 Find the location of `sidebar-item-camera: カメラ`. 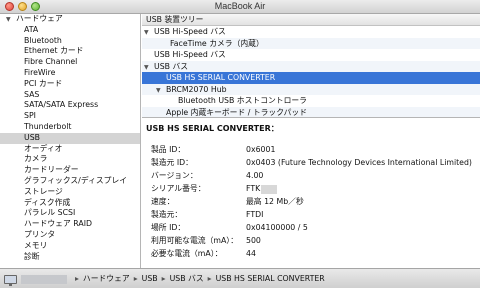

sidebar-item-camera: カメラ is located at coordinates (70, 159).